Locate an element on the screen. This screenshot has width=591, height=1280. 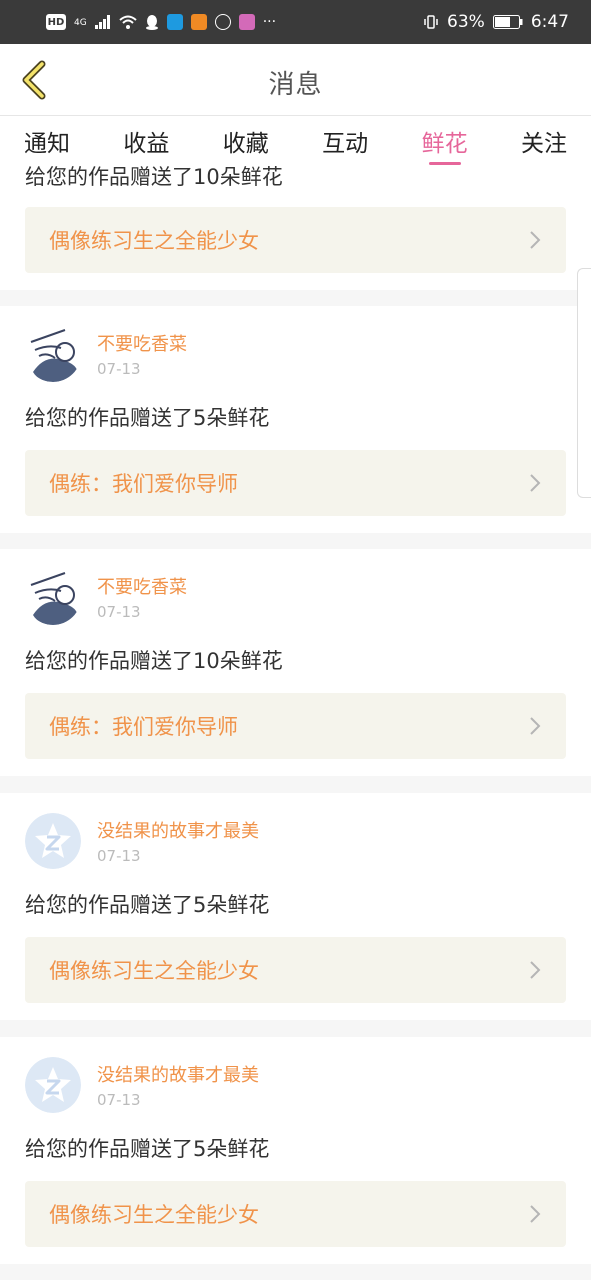
network-type-label: 4G is located at coordinates (80, 23).